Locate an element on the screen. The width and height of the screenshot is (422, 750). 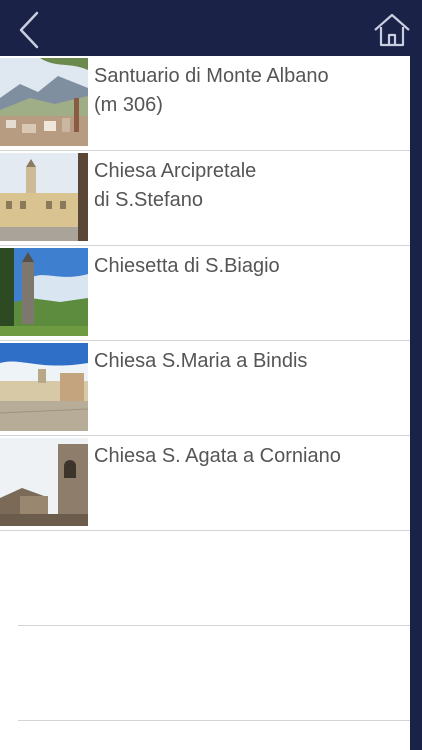
bell-tower-meadow-photo is located at coordinates (44, 292).